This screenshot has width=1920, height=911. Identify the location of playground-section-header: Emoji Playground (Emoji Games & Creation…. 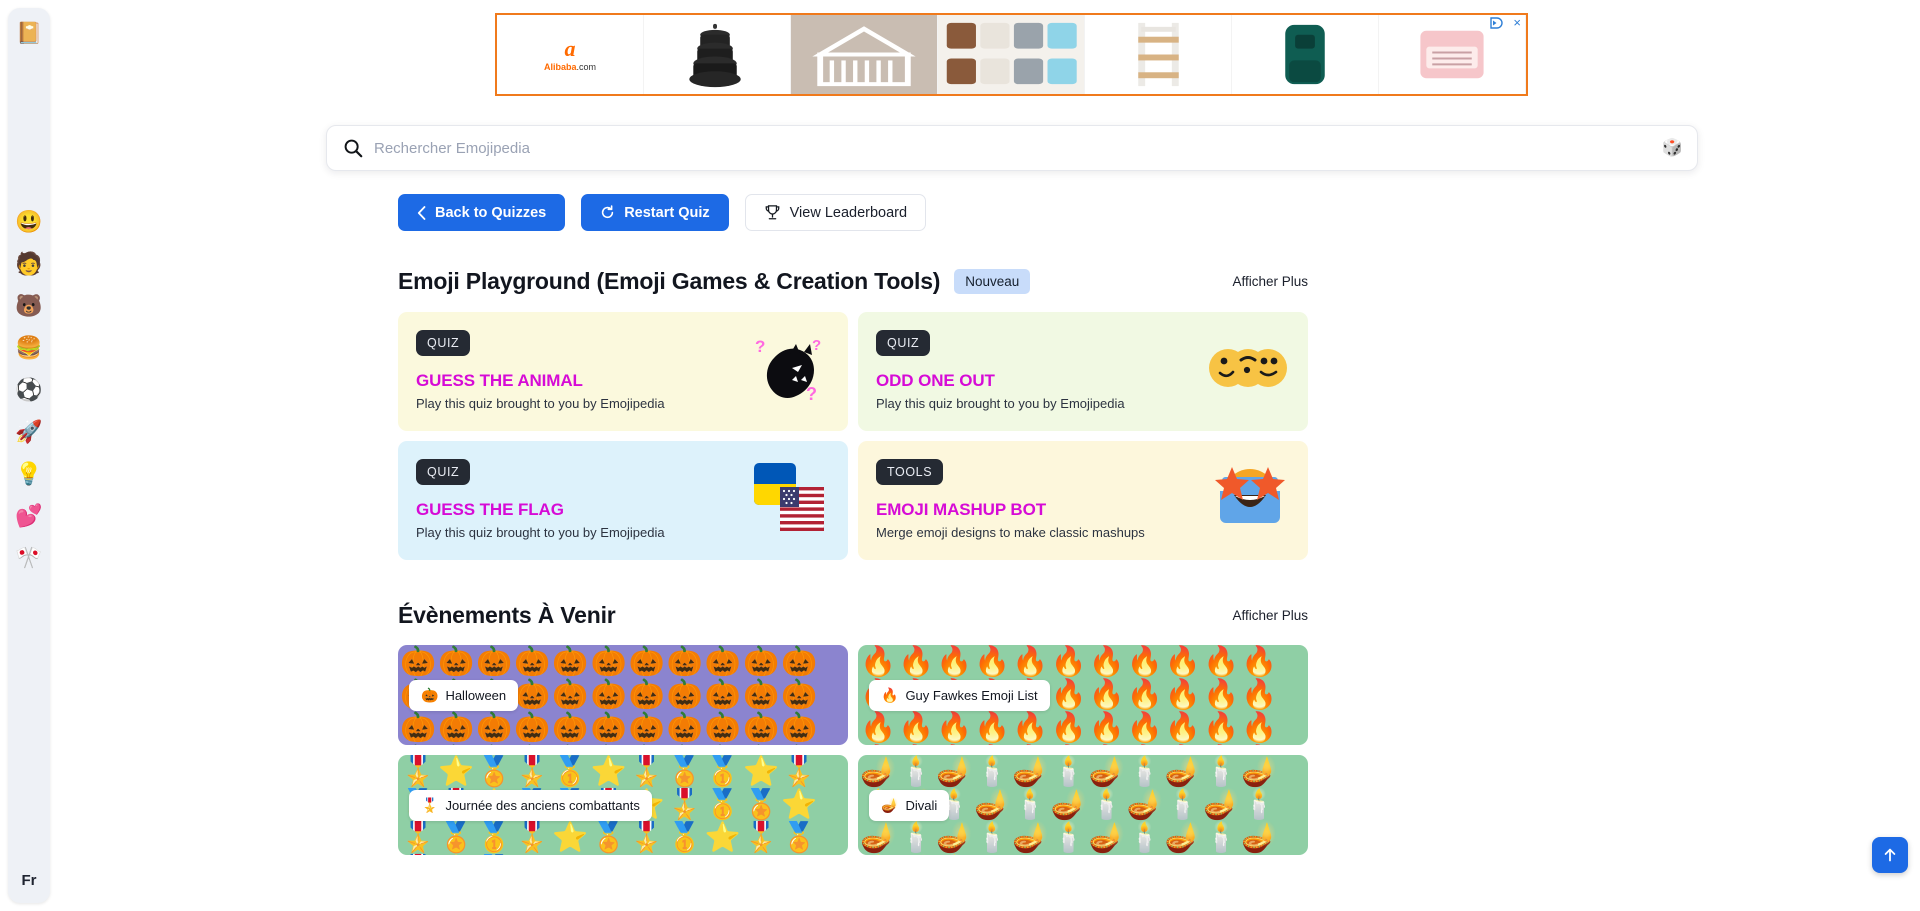
(853, 281).